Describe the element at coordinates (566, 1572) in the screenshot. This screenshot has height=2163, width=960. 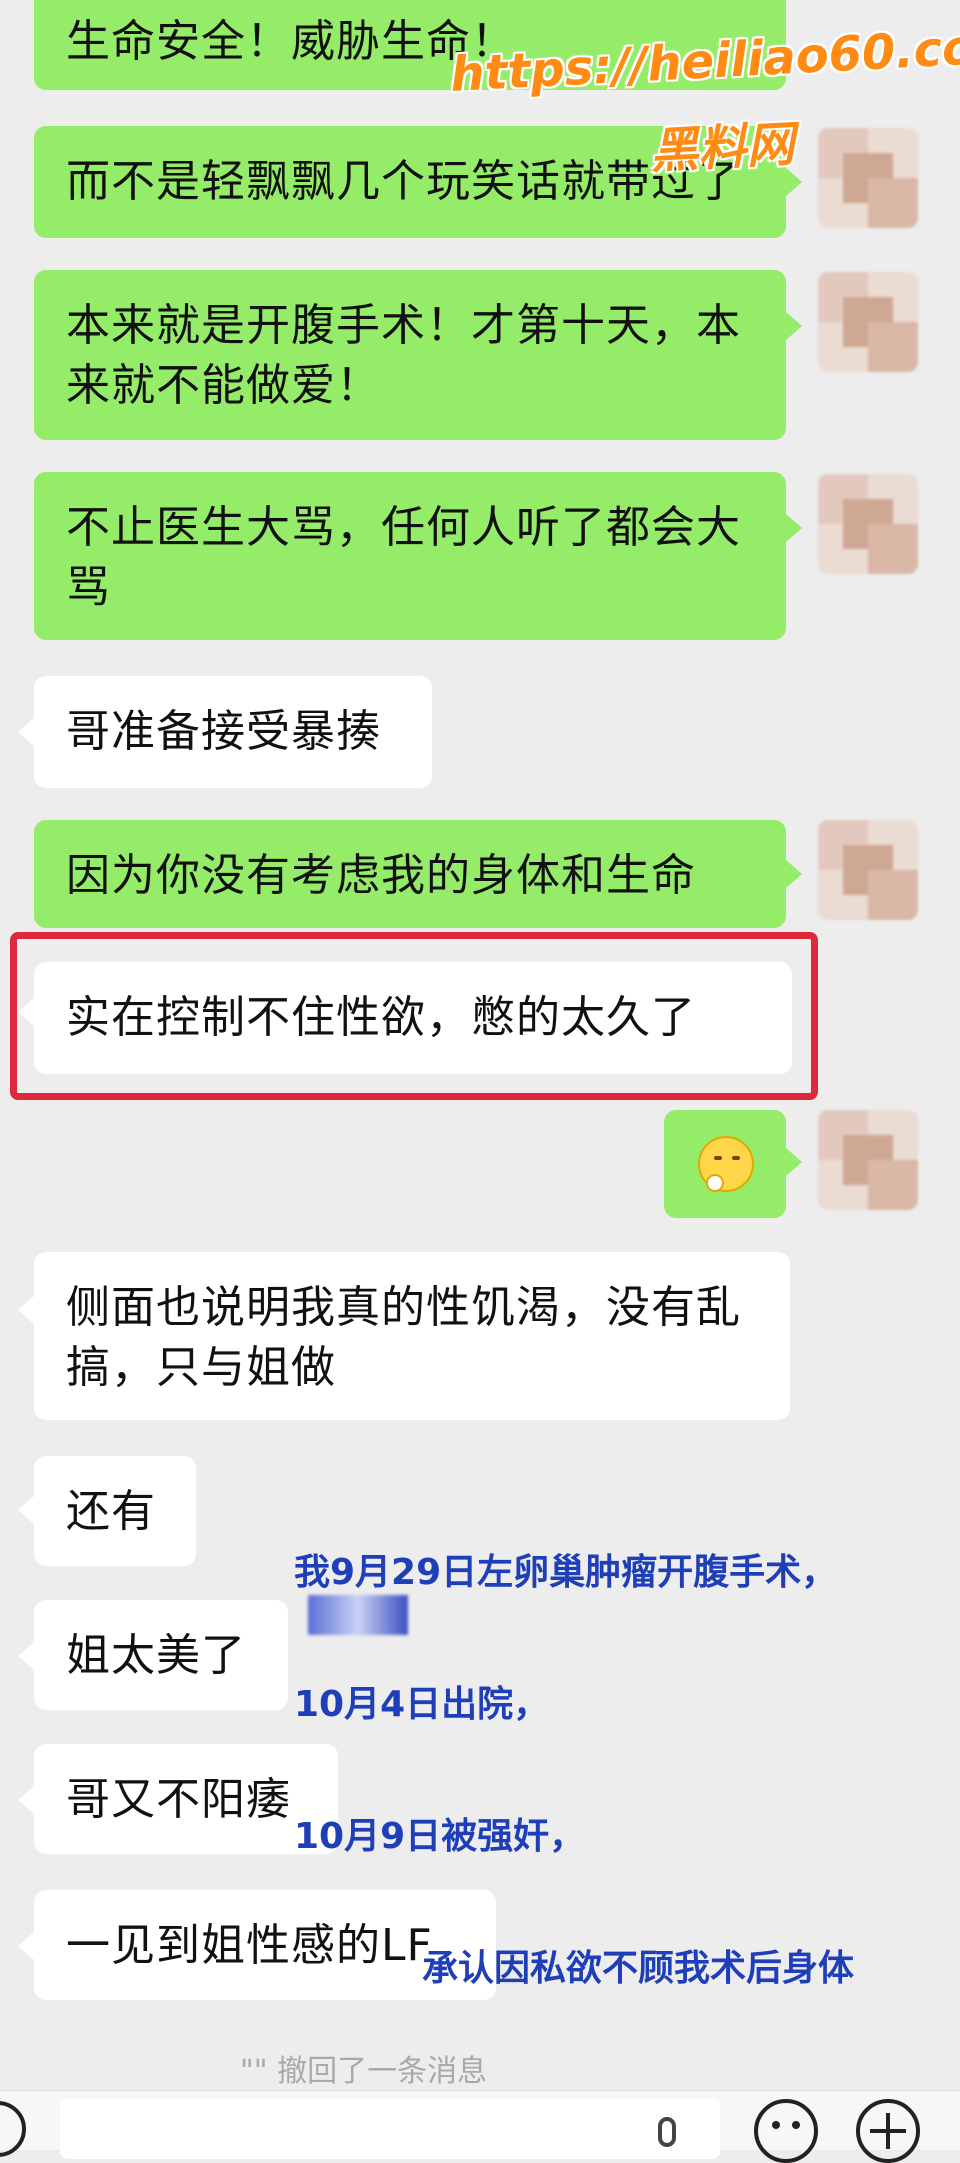
I see `annotation-line: 我9月29日左卵巢肿瘤开腹手术，` at that location.